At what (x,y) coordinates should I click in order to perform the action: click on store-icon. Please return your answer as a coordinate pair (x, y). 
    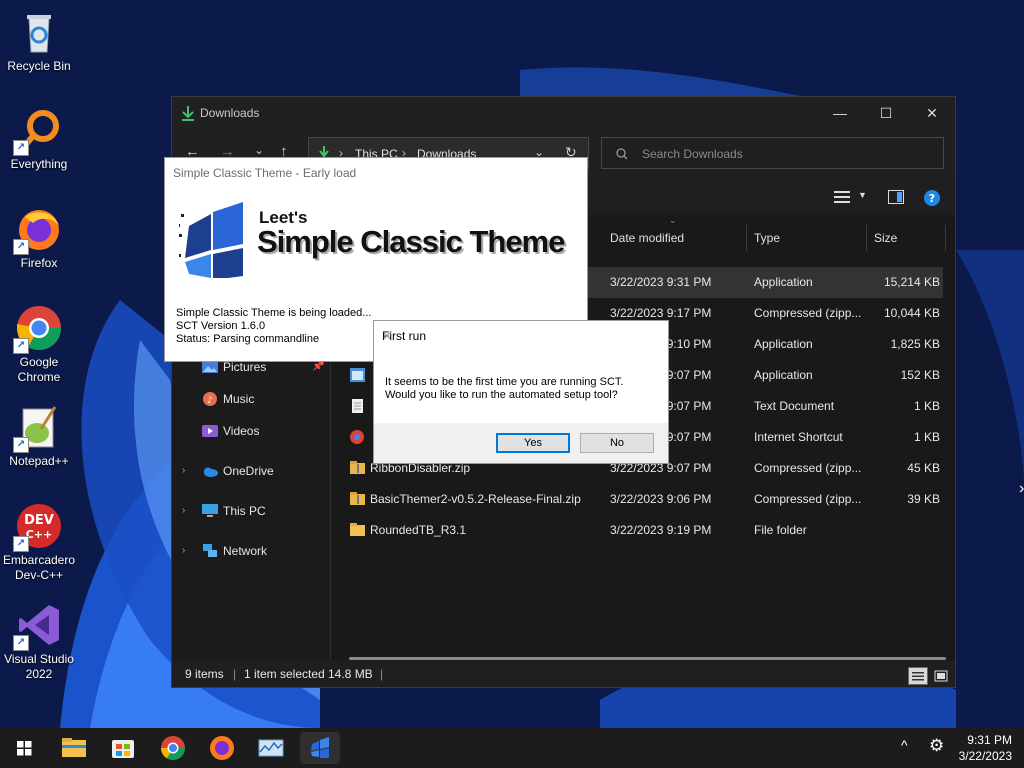
    Looking at the image, I should click on (123, 749).